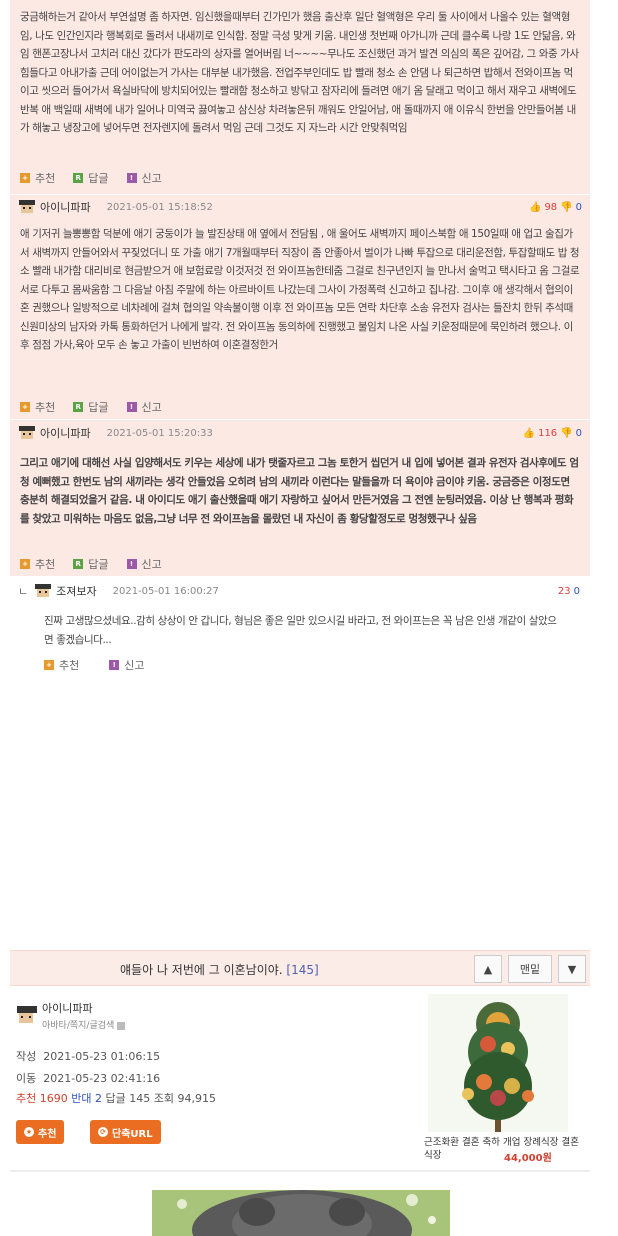 This screenshot has width=618, height=1236. Describe the element at coordinates (23, 591) in the screenshot. I see `reply-arrow-icon: ㄴ` at that location.